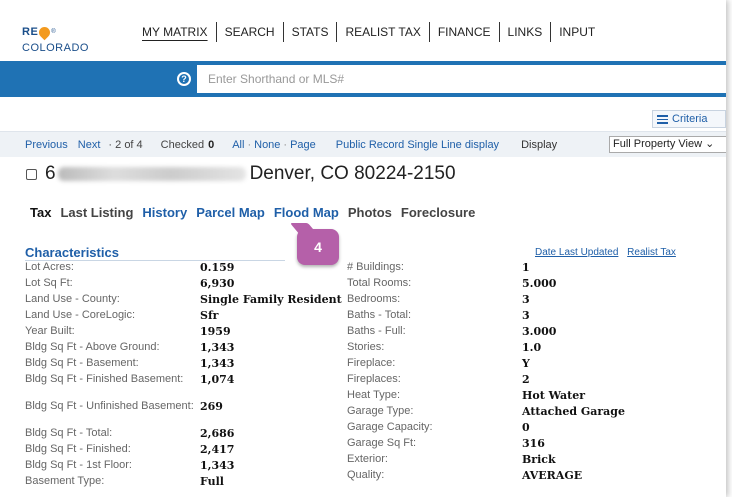 Image resolution: width=732 pixels, height=497 pixels. What do you see at coordinates (130, 465) in the screenshot?
I see `char-row: Bldg Sq Ft - 1st Floor: 1,343` at bounding box center [130, 465].